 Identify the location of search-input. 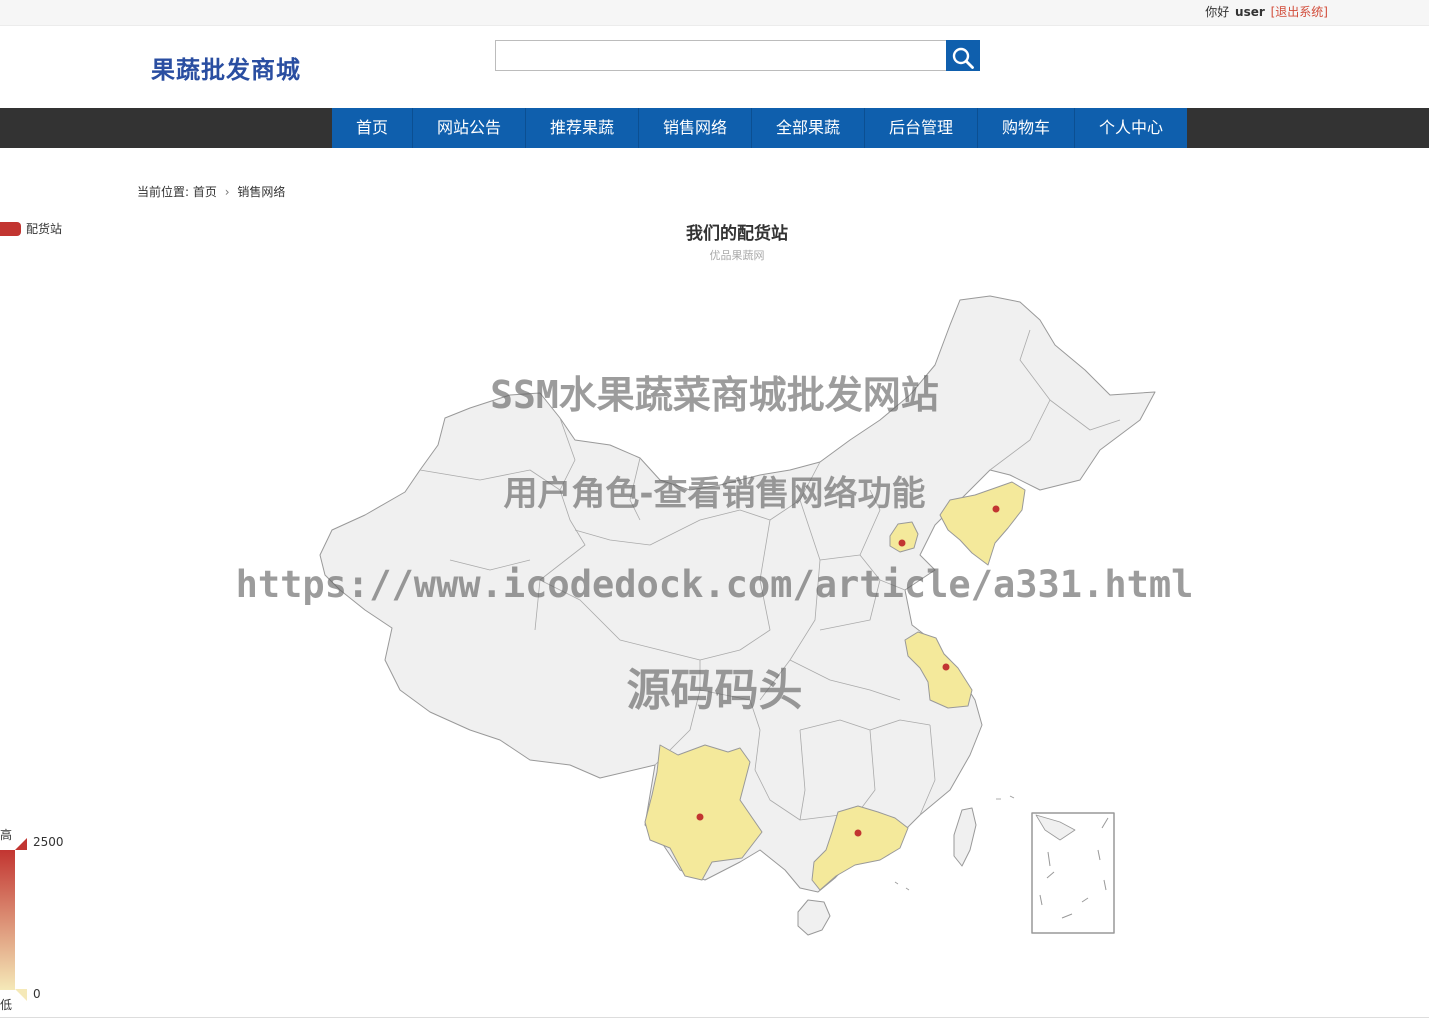
(720, 55).